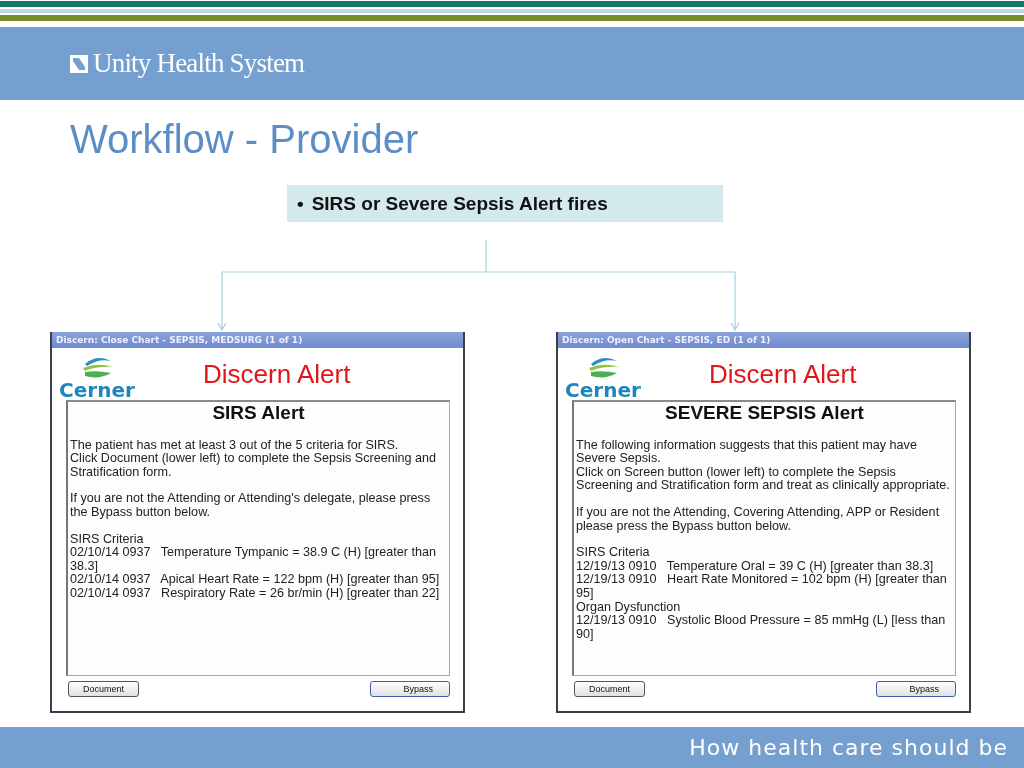  Describe the element at coordinates (755, 566) in the screenshot. I see `message-text: 12/19/13 0910 Temperature Oral = 39 C (H) [greater than 38.3]` at that location.